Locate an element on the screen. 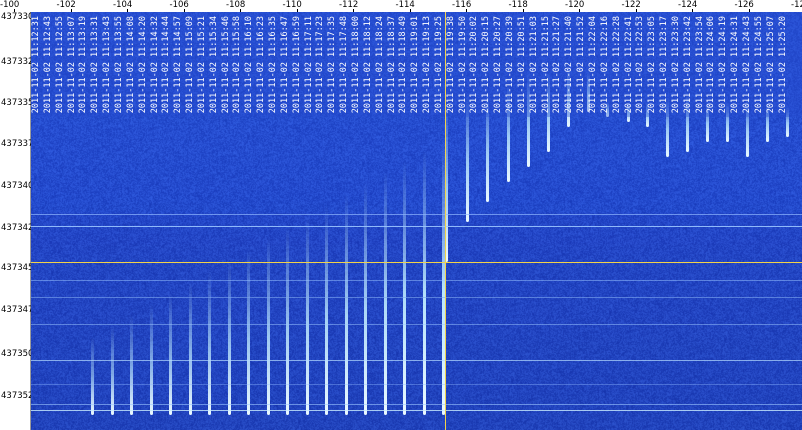 The image size is (802, 430). timestamp-label: 2011-11-02 11:24:06 is located at coordinates (711, 65).